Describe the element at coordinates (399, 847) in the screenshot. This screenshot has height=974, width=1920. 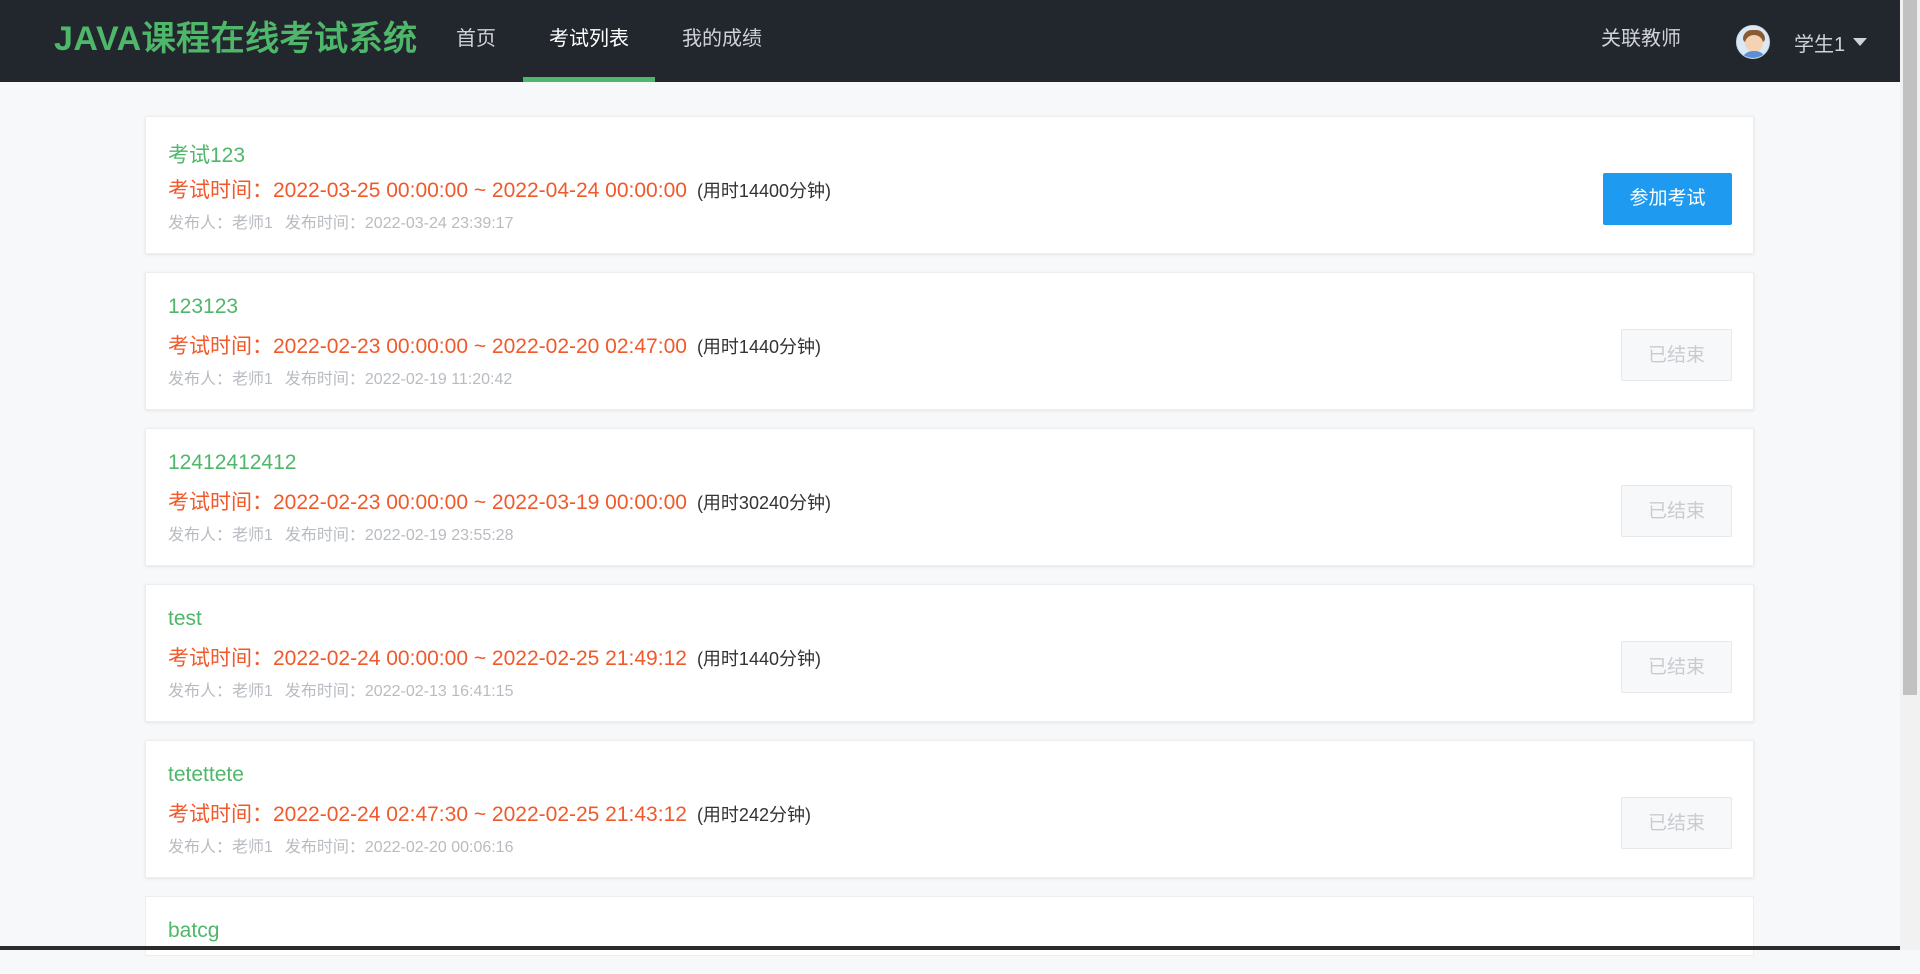
I see `exam-publish-time: 发布时间：2022-02-20 00:06:16` at that location.